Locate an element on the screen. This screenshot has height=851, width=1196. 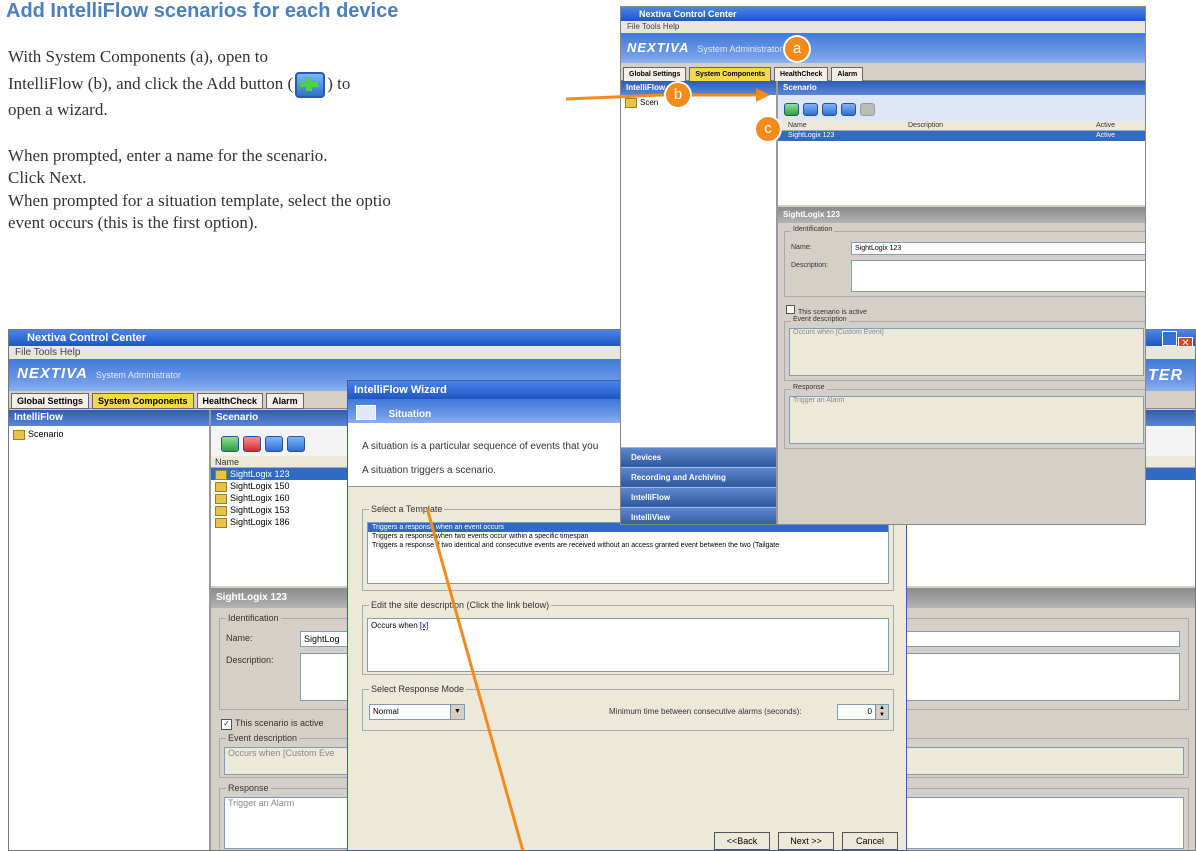
callout-b: b is located at coordinates (678, 95).